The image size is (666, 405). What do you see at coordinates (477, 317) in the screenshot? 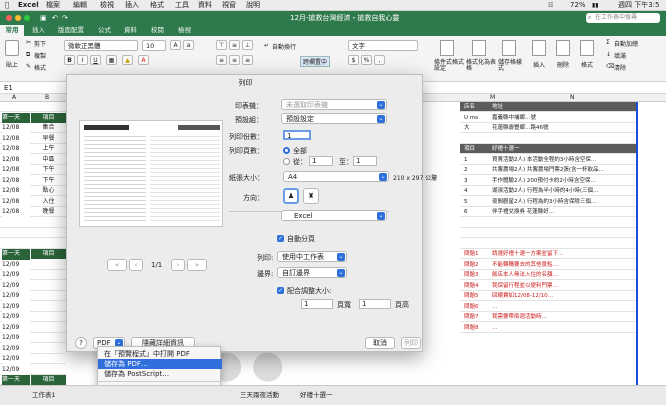
I see `item-cell: 問題7` at bounding box center [477, 317].